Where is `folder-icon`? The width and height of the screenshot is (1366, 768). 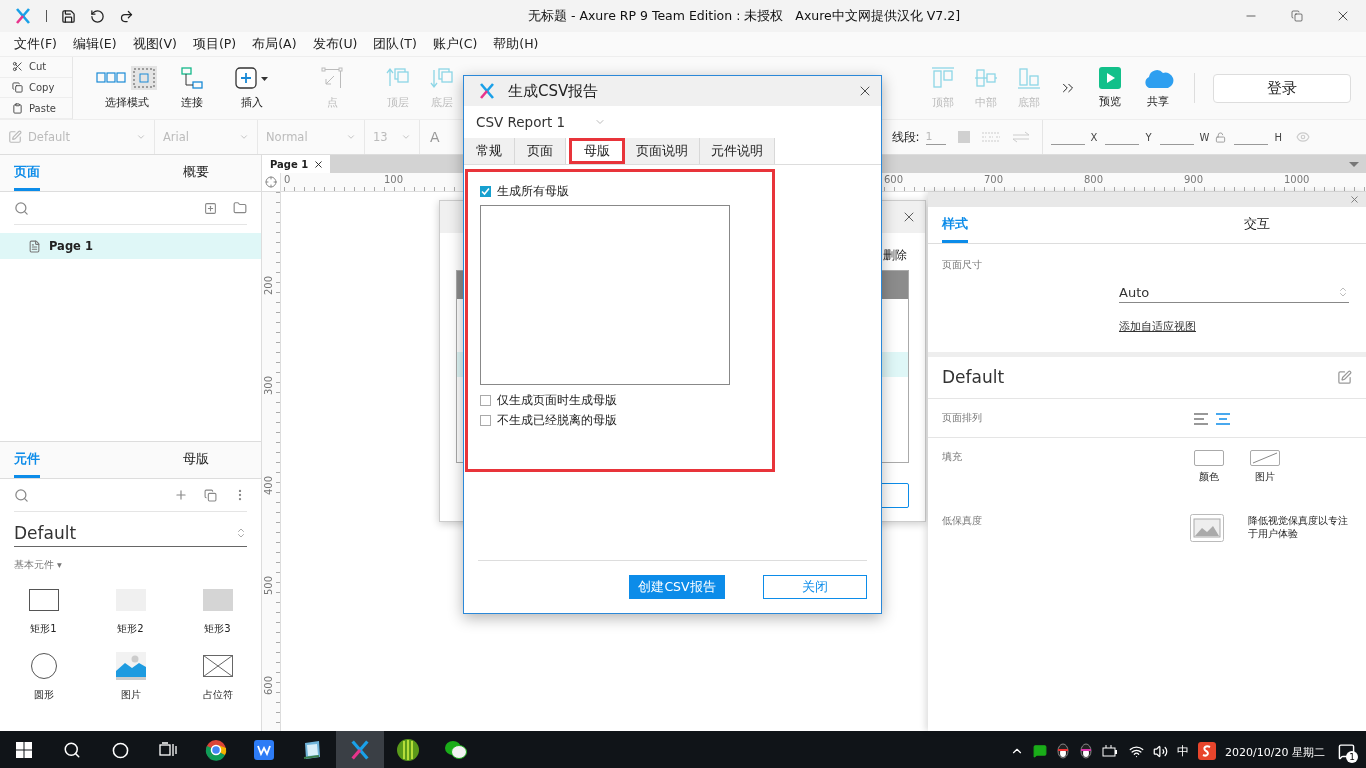
folder-icon is located at coordinates (240, 208).